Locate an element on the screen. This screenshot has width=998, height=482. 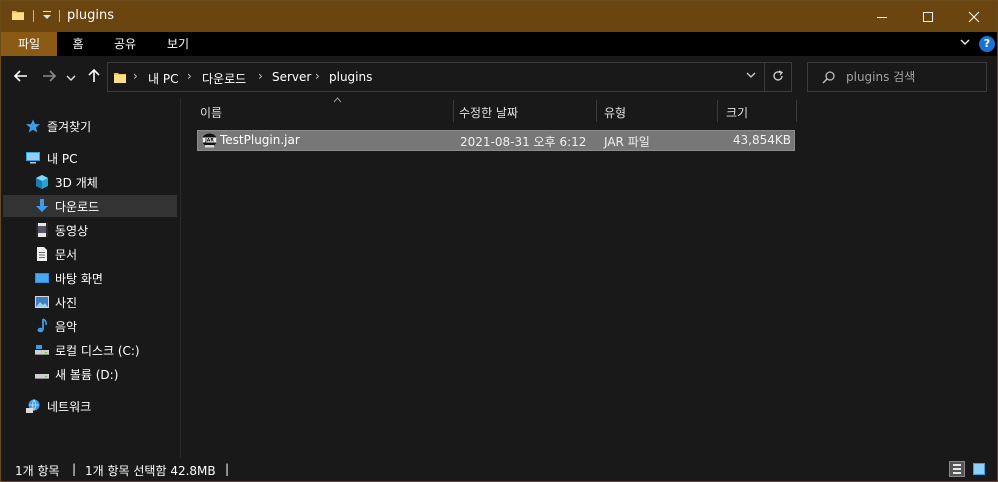
help-icon: ? is located at coordinates (987, 44).